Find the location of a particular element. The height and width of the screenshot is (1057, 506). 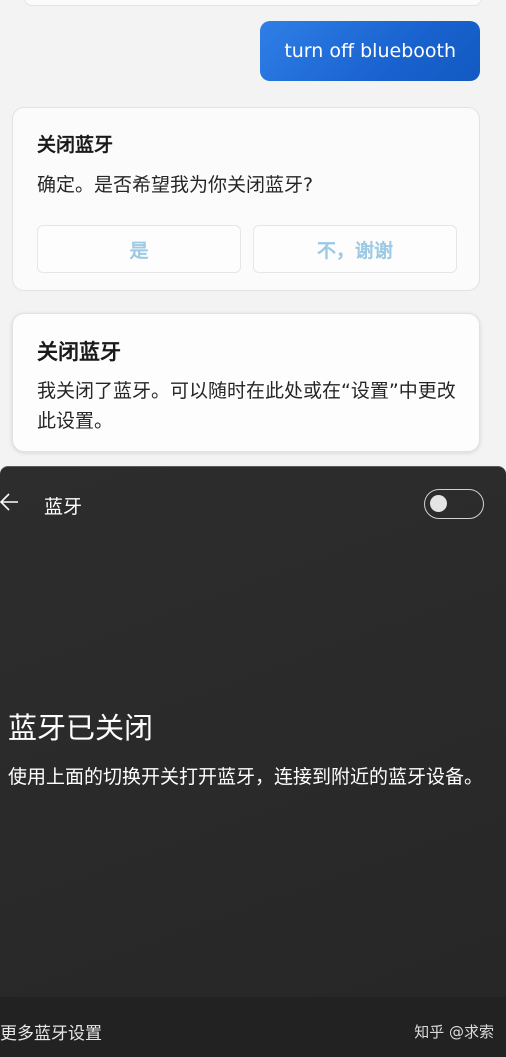

confirm-card-title: 关闭蓝牙 is located at coordinates (75, 145).